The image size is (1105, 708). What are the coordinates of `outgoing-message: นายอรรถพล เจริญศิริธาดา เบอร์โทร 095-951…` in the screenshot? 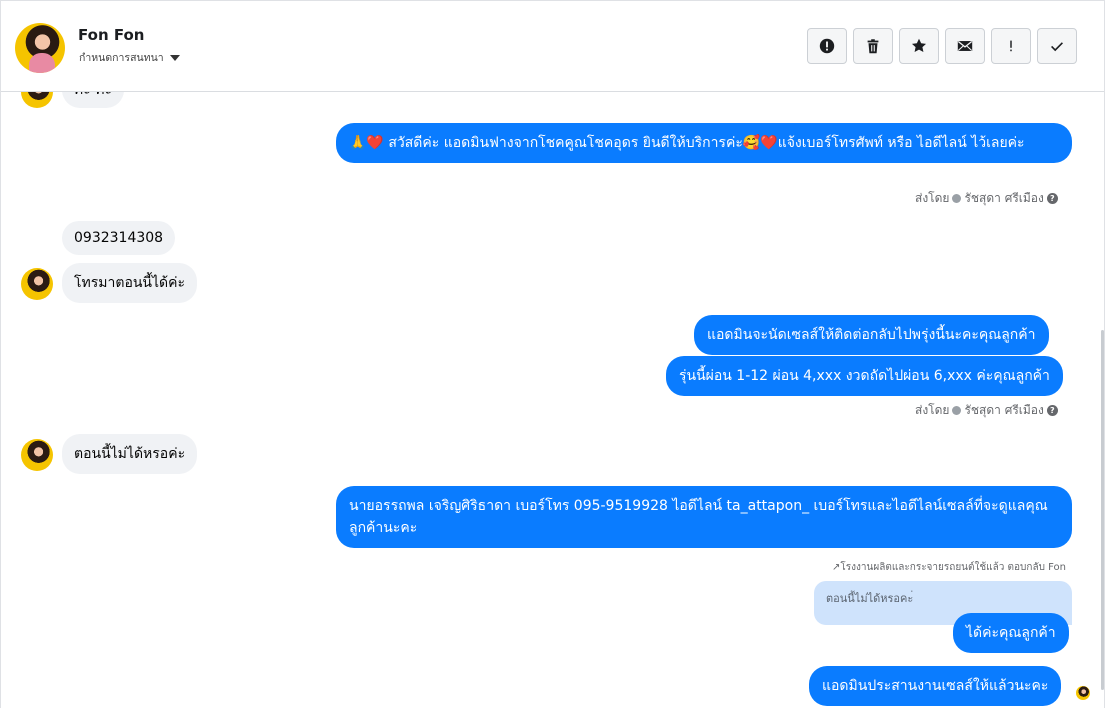 It's located at (704, 517).